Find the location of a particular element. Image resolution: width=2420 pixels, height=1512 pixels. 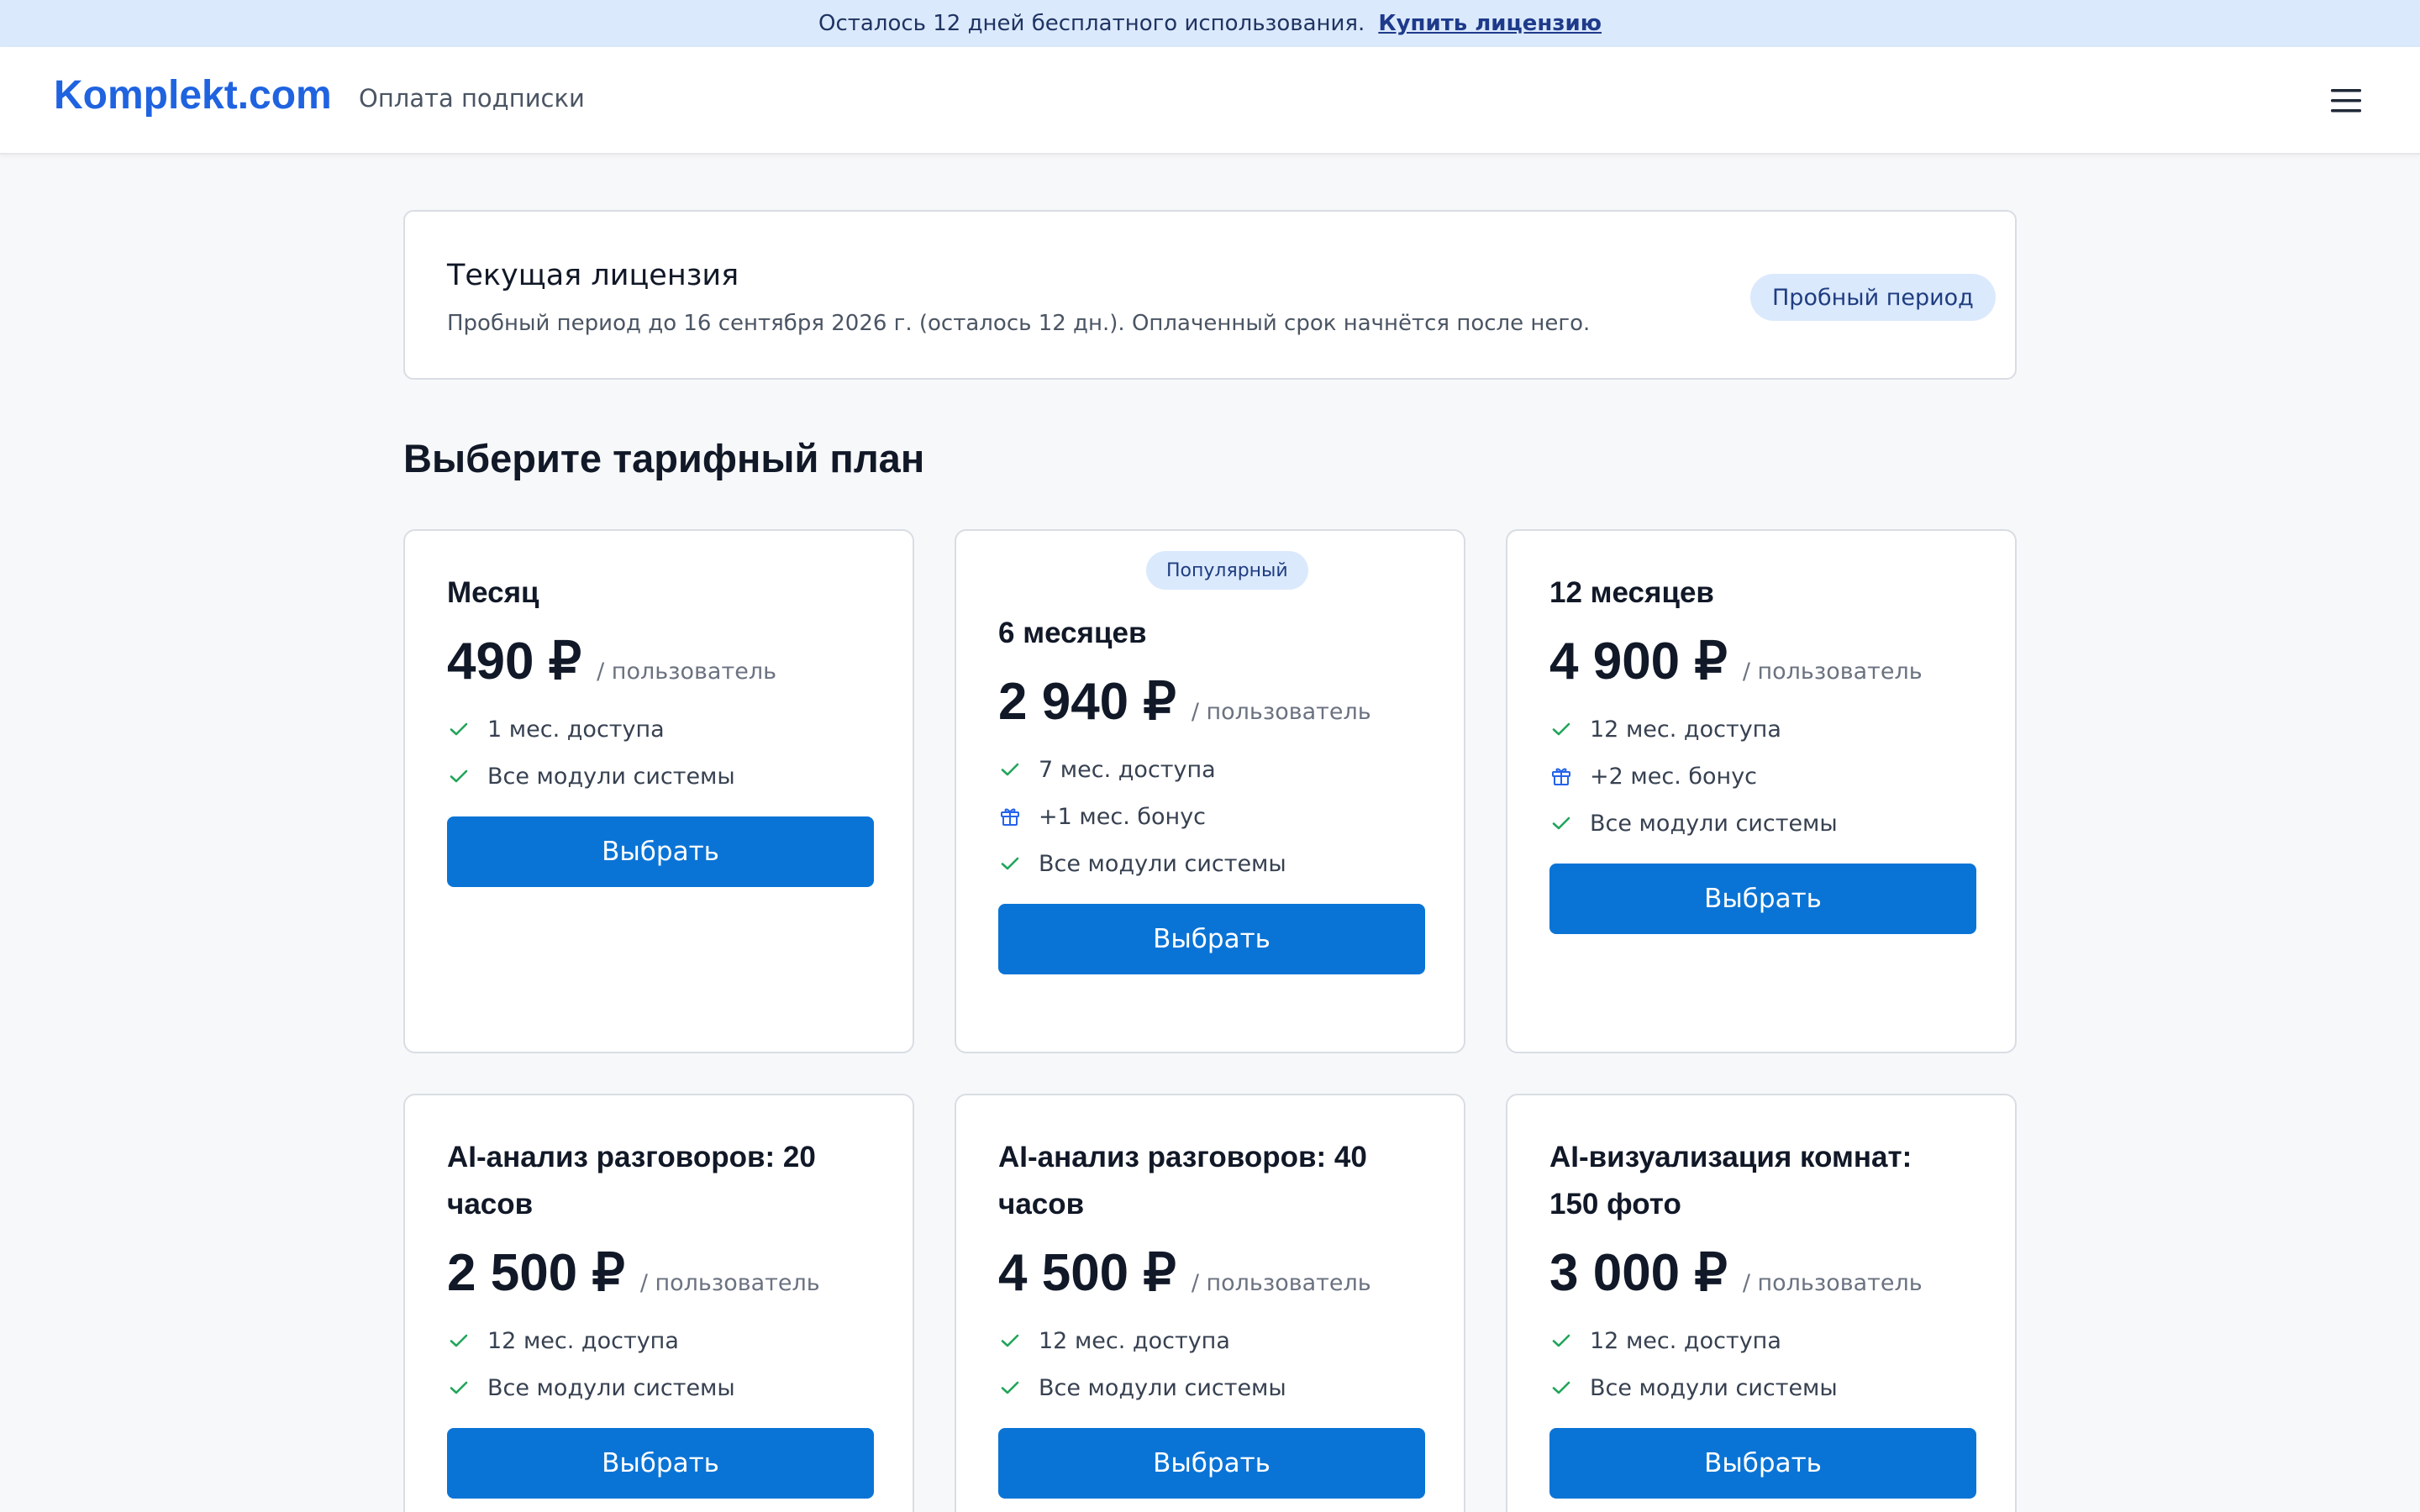

plan-price: 490 ₽ is located at coordinates (514, 661).